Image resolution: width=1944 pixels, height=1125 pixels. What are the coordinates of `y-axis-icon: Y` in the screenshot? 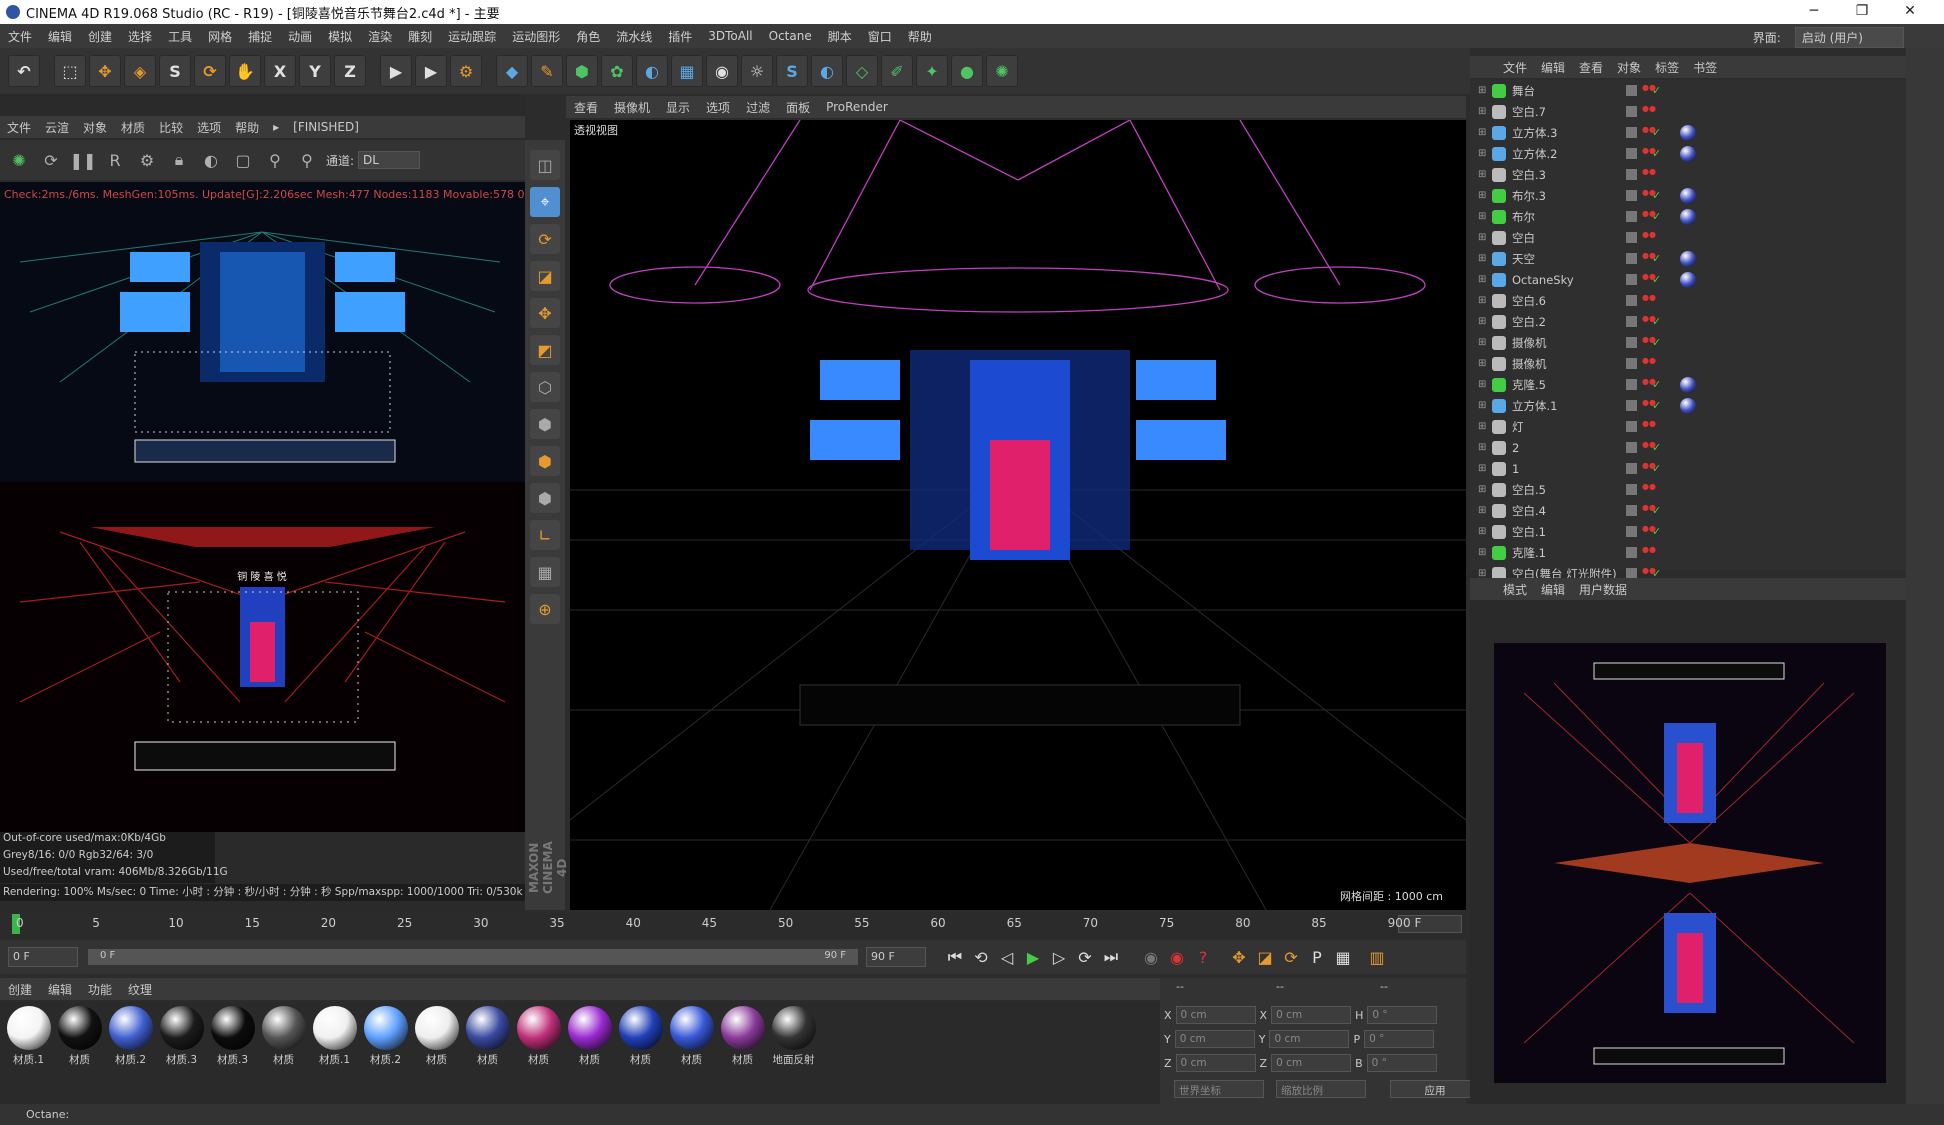 It's located at (315, 71).